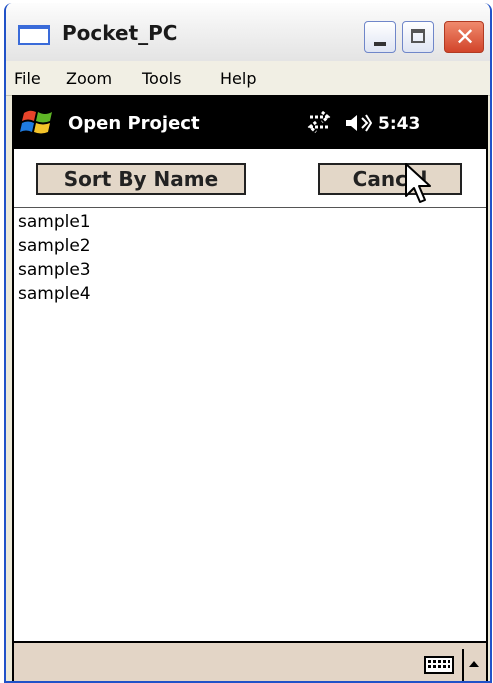 The height and width of the screenshot is (683, 493). I want to click on close-button: ✕, so click(464, 37).